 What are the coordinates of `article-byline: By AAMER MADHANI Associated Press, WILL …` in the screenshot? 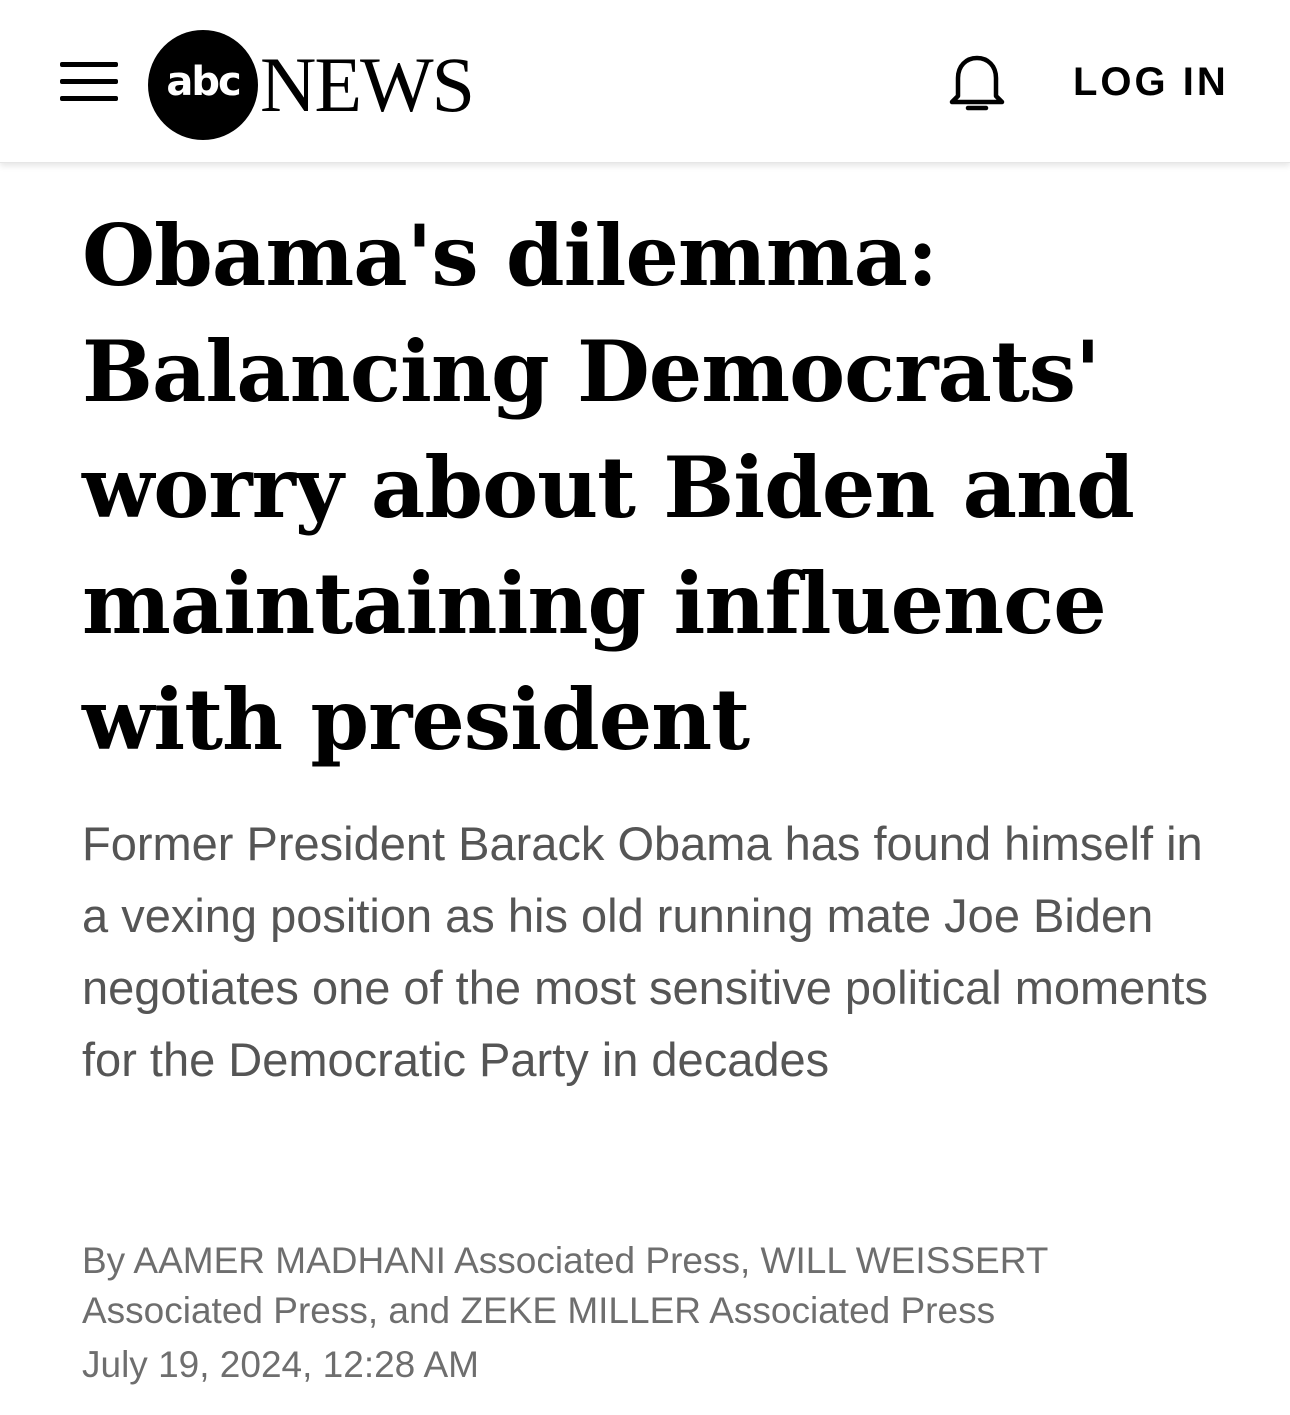 It's located at (565, 1285).